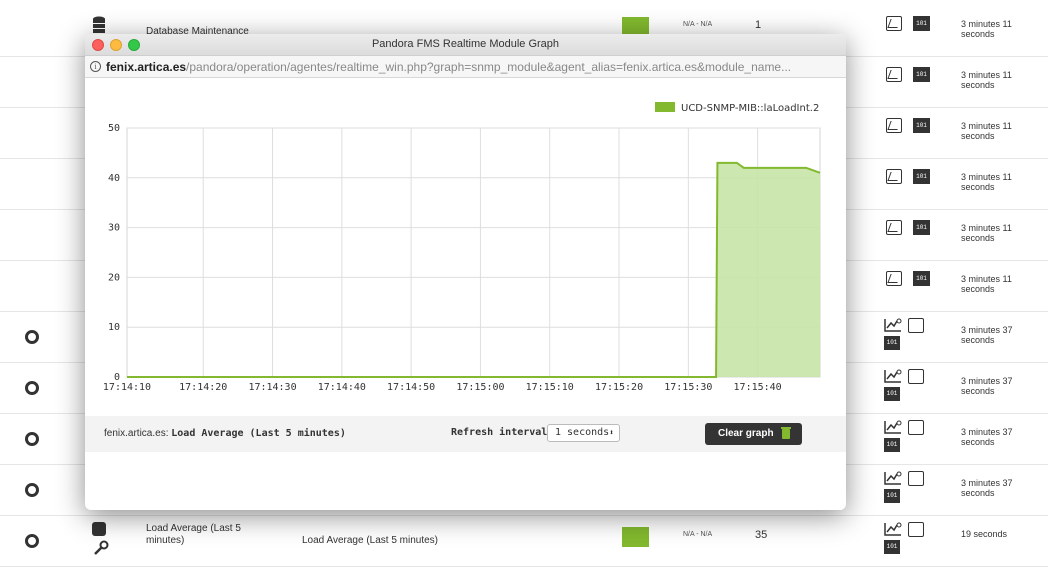 The height and width of the screenshot is (567, 1048). What do you see at coordinates (370, 540) in the screenshot?
I see `module-description: Load Average (Last 5 minutes)` at bounding box center [370, 540].